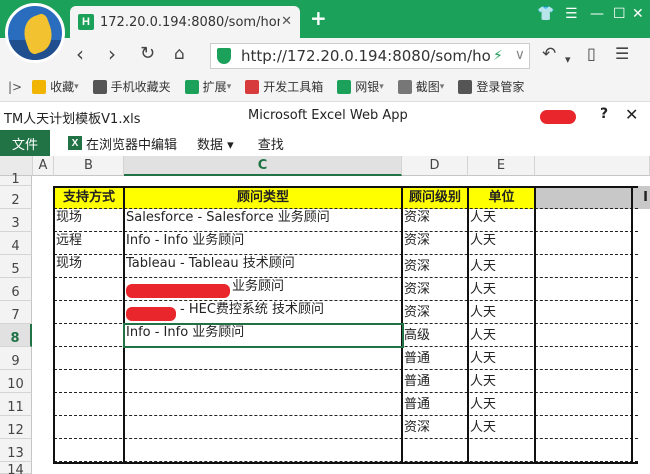 The width and height of the screenshot is (650, 474). What do you see at coordinates (16, 381) in the screenshot?
I see `row-header-10: 10` at bounding box center [16, 381].